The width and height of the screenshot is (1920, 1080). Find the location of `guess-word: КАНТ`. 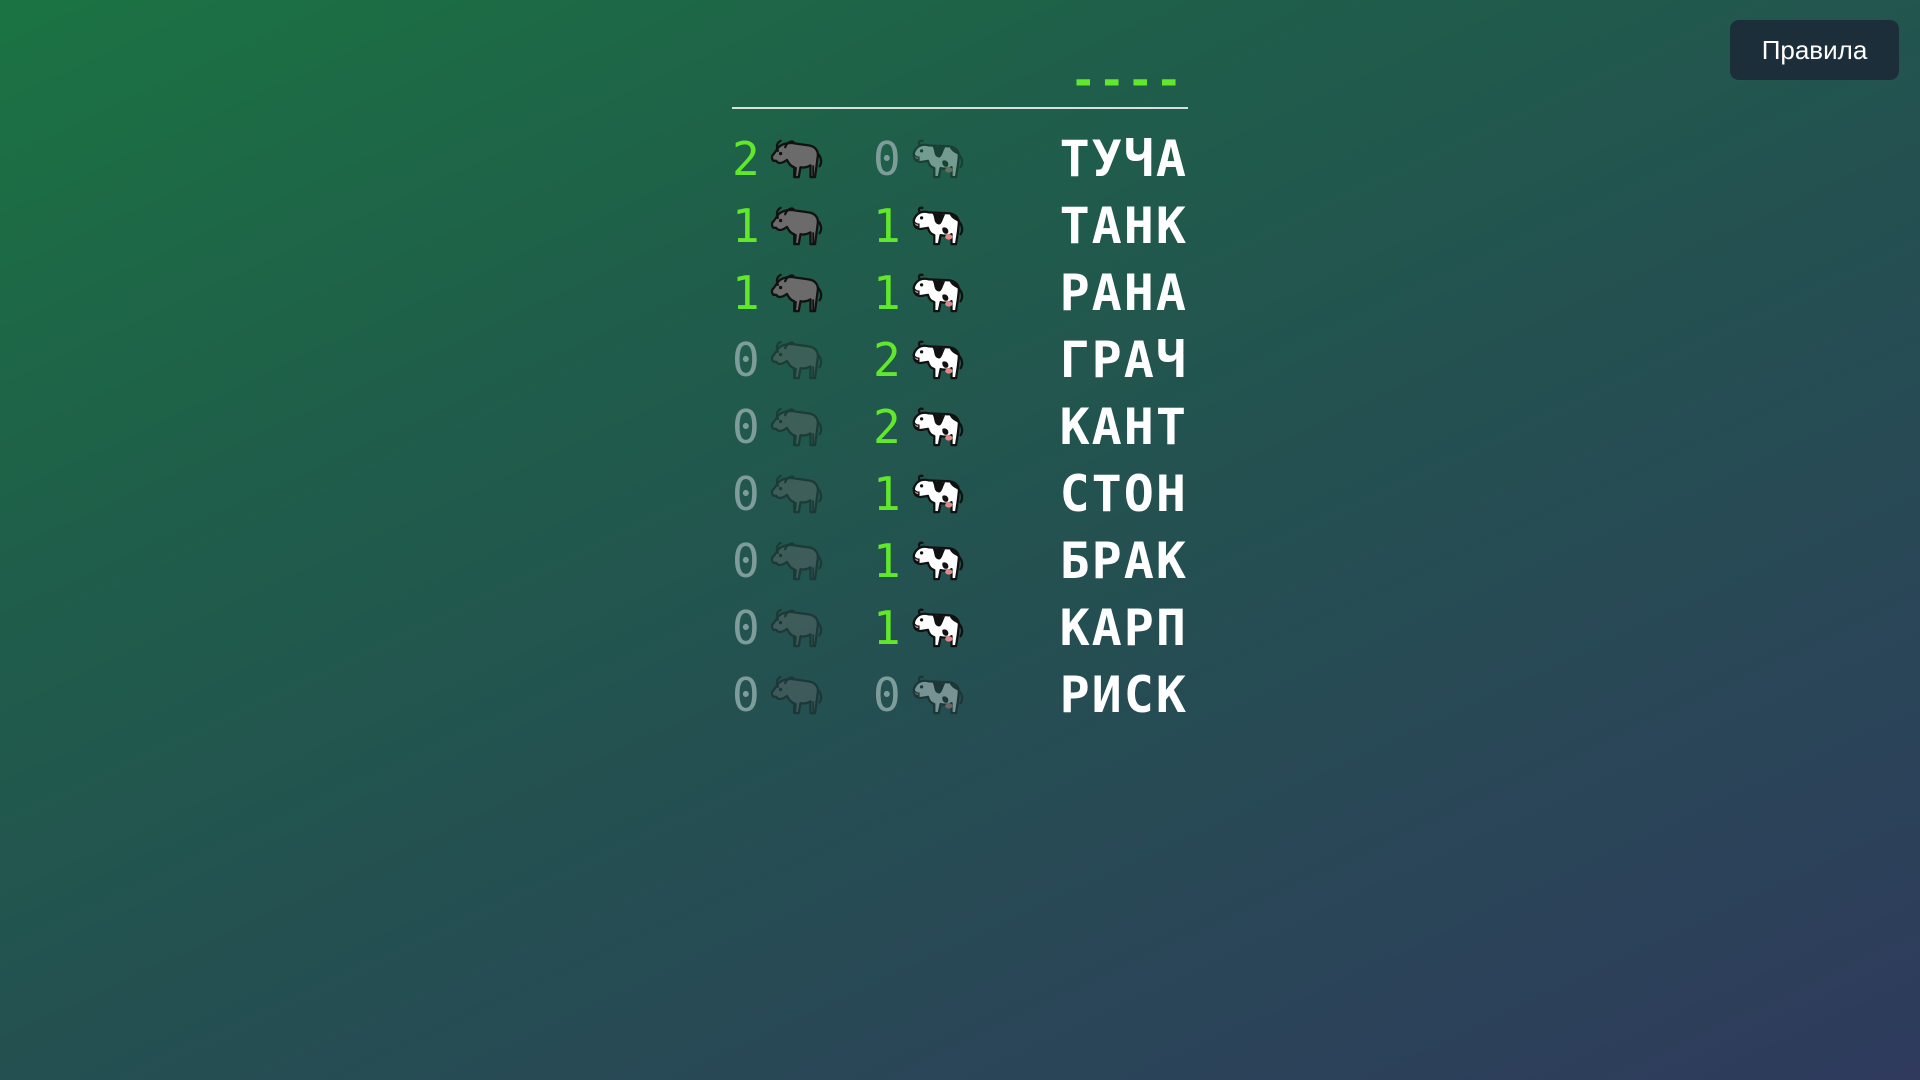

guess-word: КАНТ is located at coordinates (1123, 426).